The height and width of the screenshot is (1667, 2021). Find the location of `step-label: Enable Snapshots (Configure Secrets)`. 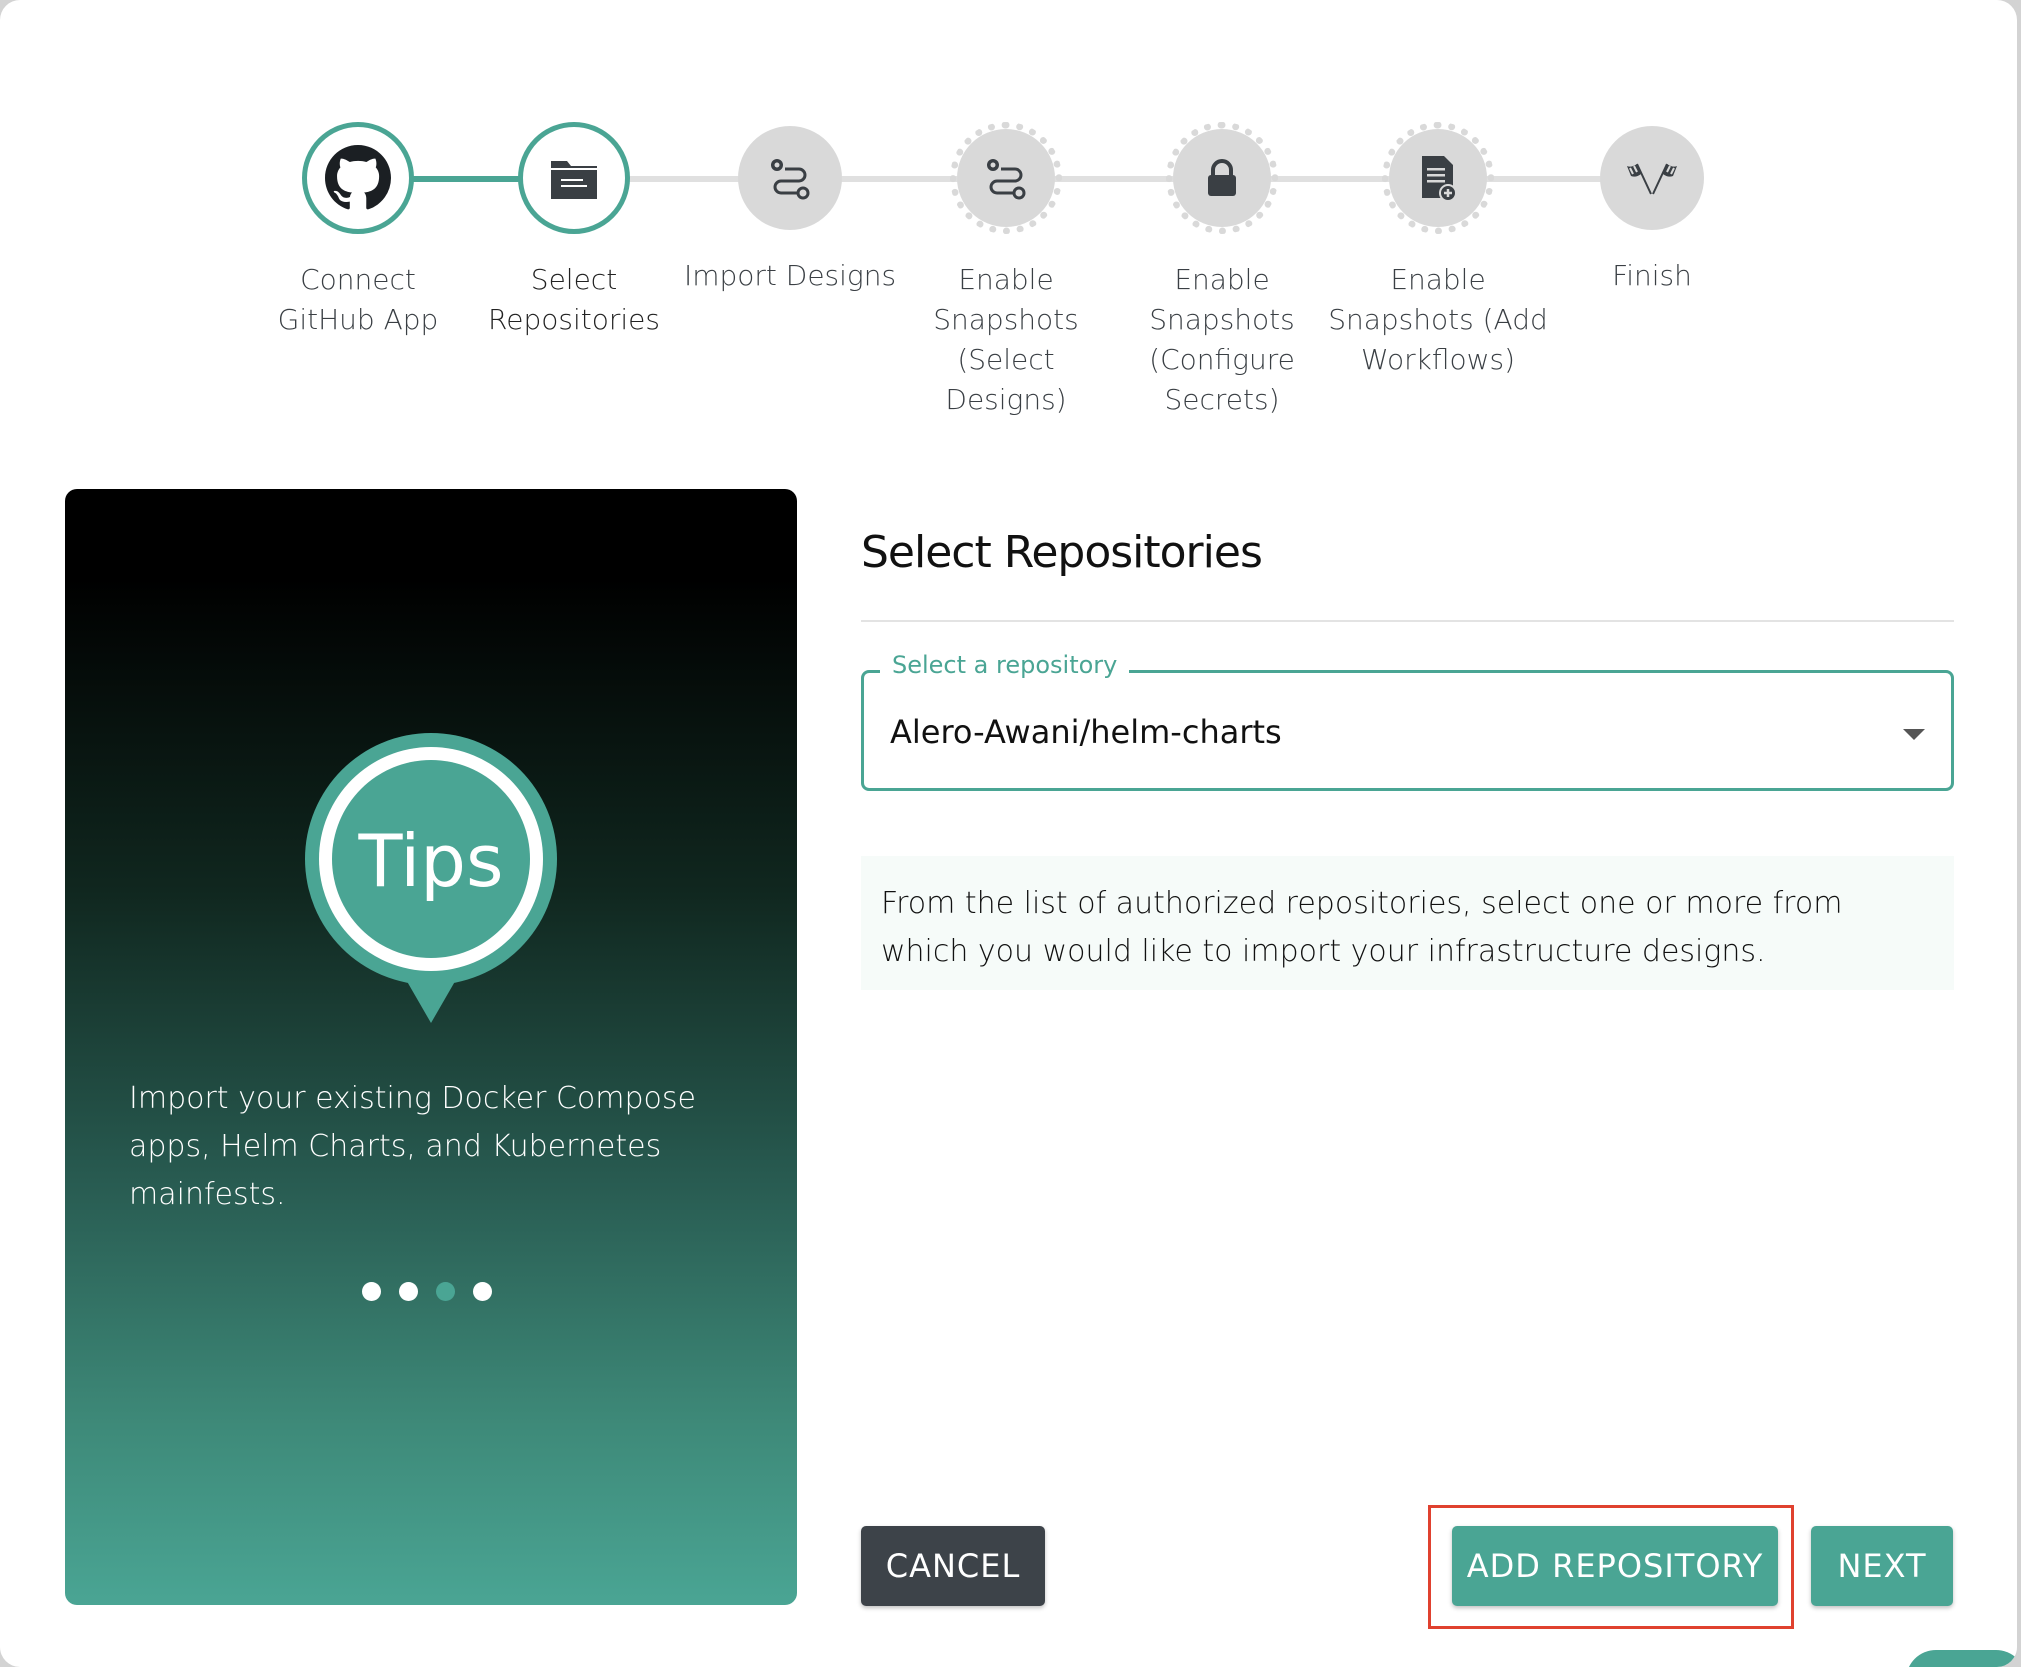

step-label: Enable Snapshots (Configure Secrets) is located at coordinates (1222, 339).